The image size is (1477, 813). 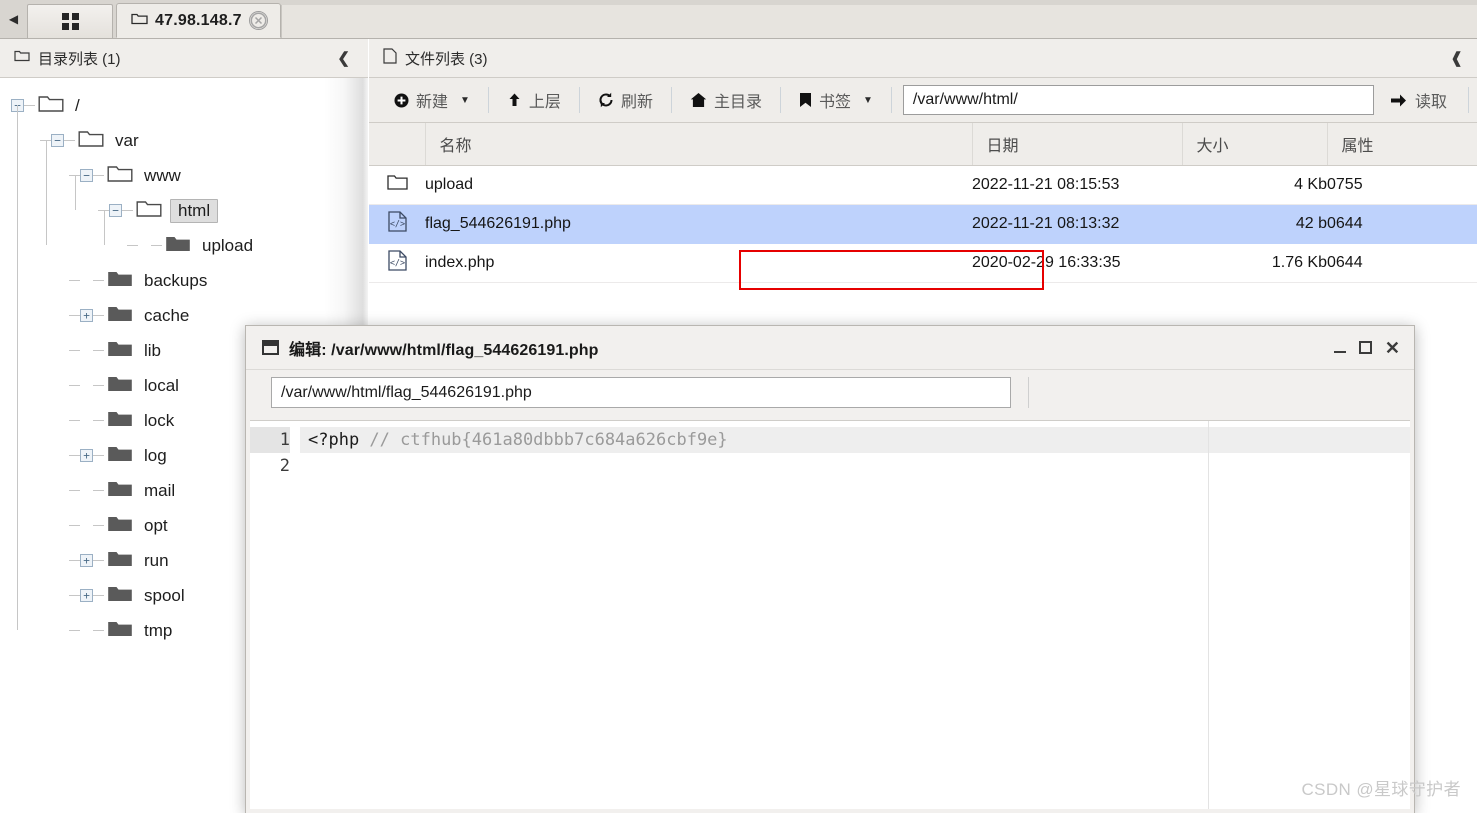 What do you see at coordinates (432, 100) in the screenshot?
I see `new-button: 新建 ▼` at bounding box center [432, 100].